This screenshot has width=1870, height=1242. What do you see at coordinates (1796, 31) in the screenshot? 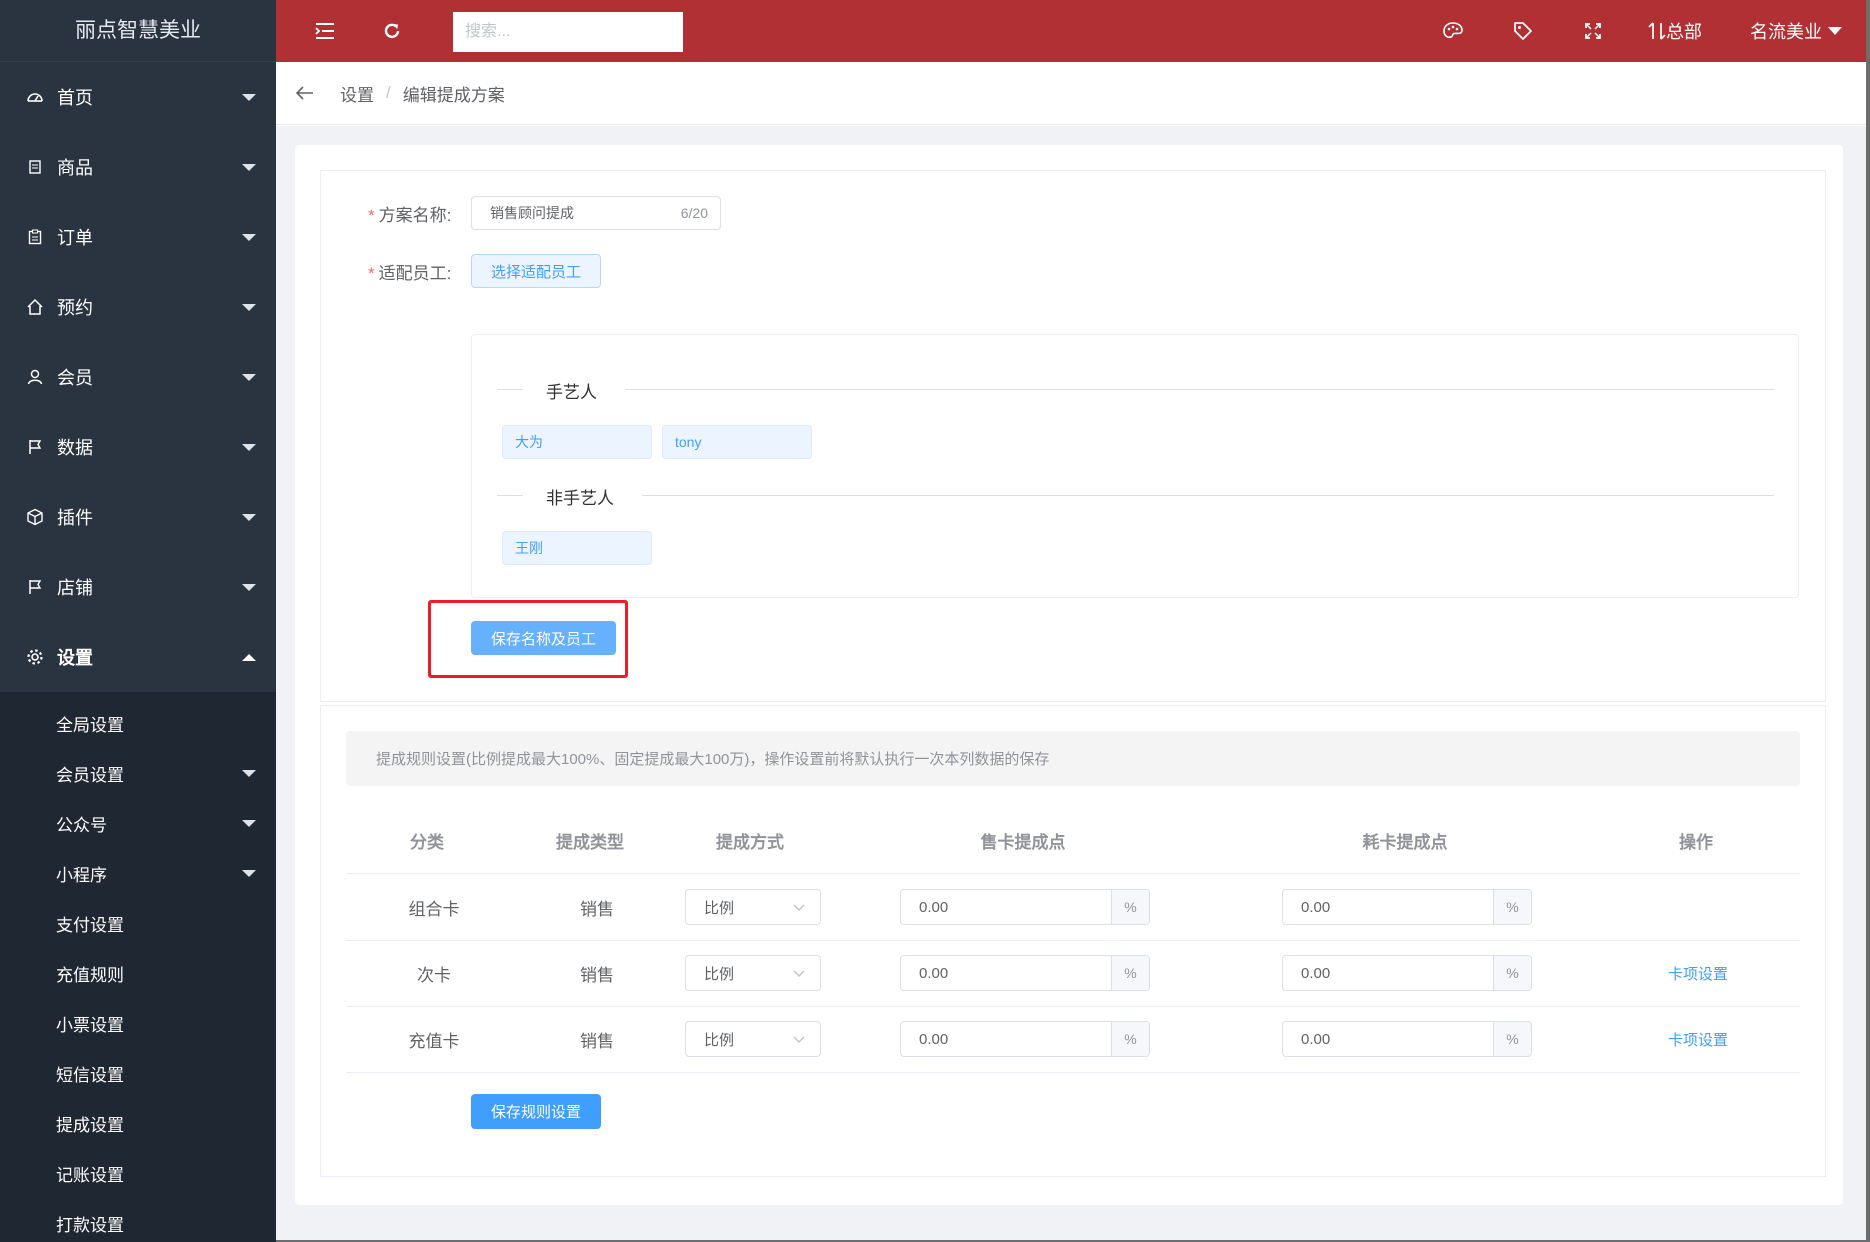
I see `store-dropdown: 名流美业` at bounding box center [1796, 31].